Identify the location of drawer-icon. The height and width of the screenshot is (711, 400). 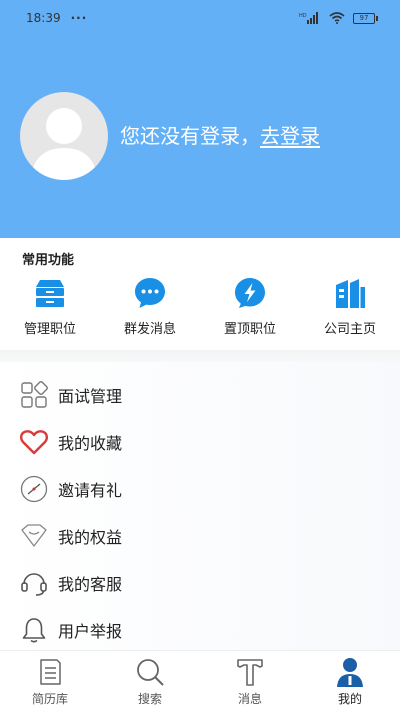
(50, 293).